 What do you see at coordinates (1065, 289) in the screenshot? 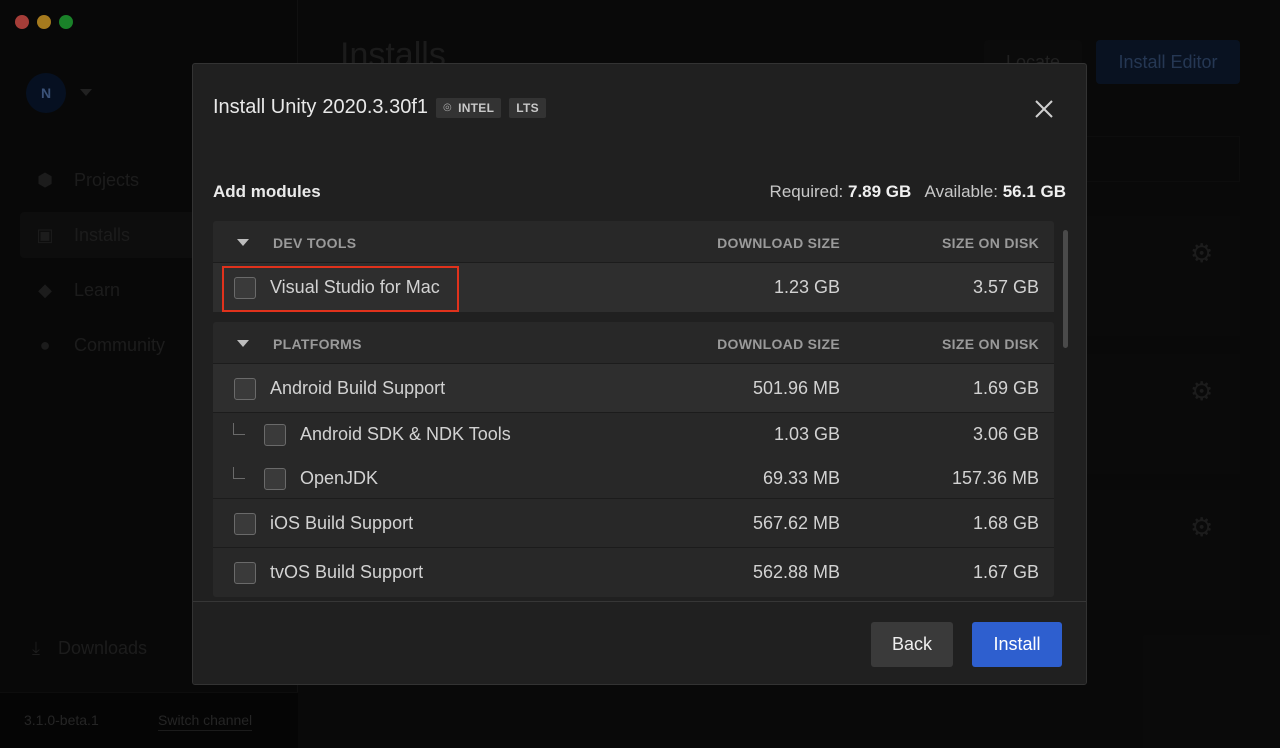
I see `scrollbar-thumb` at bounding box center [1065, 289].